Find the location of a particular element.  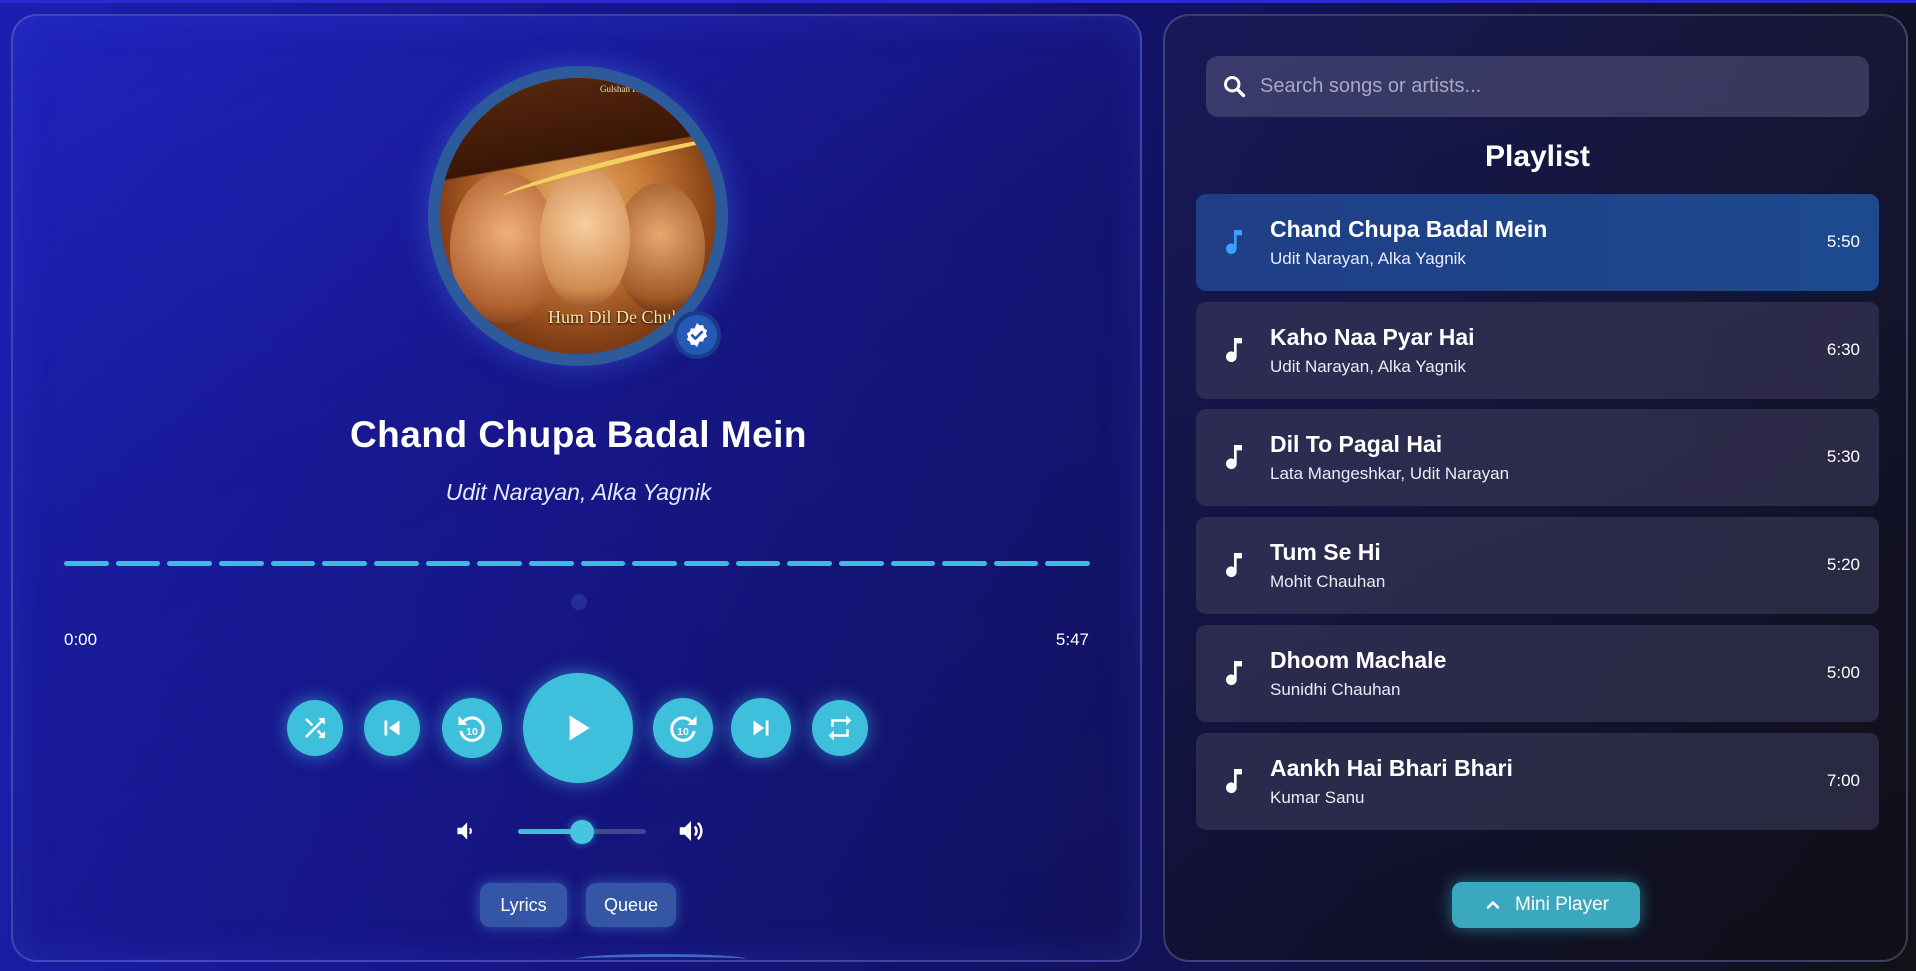

skip-next-icon is located at coordinates (761, 728).